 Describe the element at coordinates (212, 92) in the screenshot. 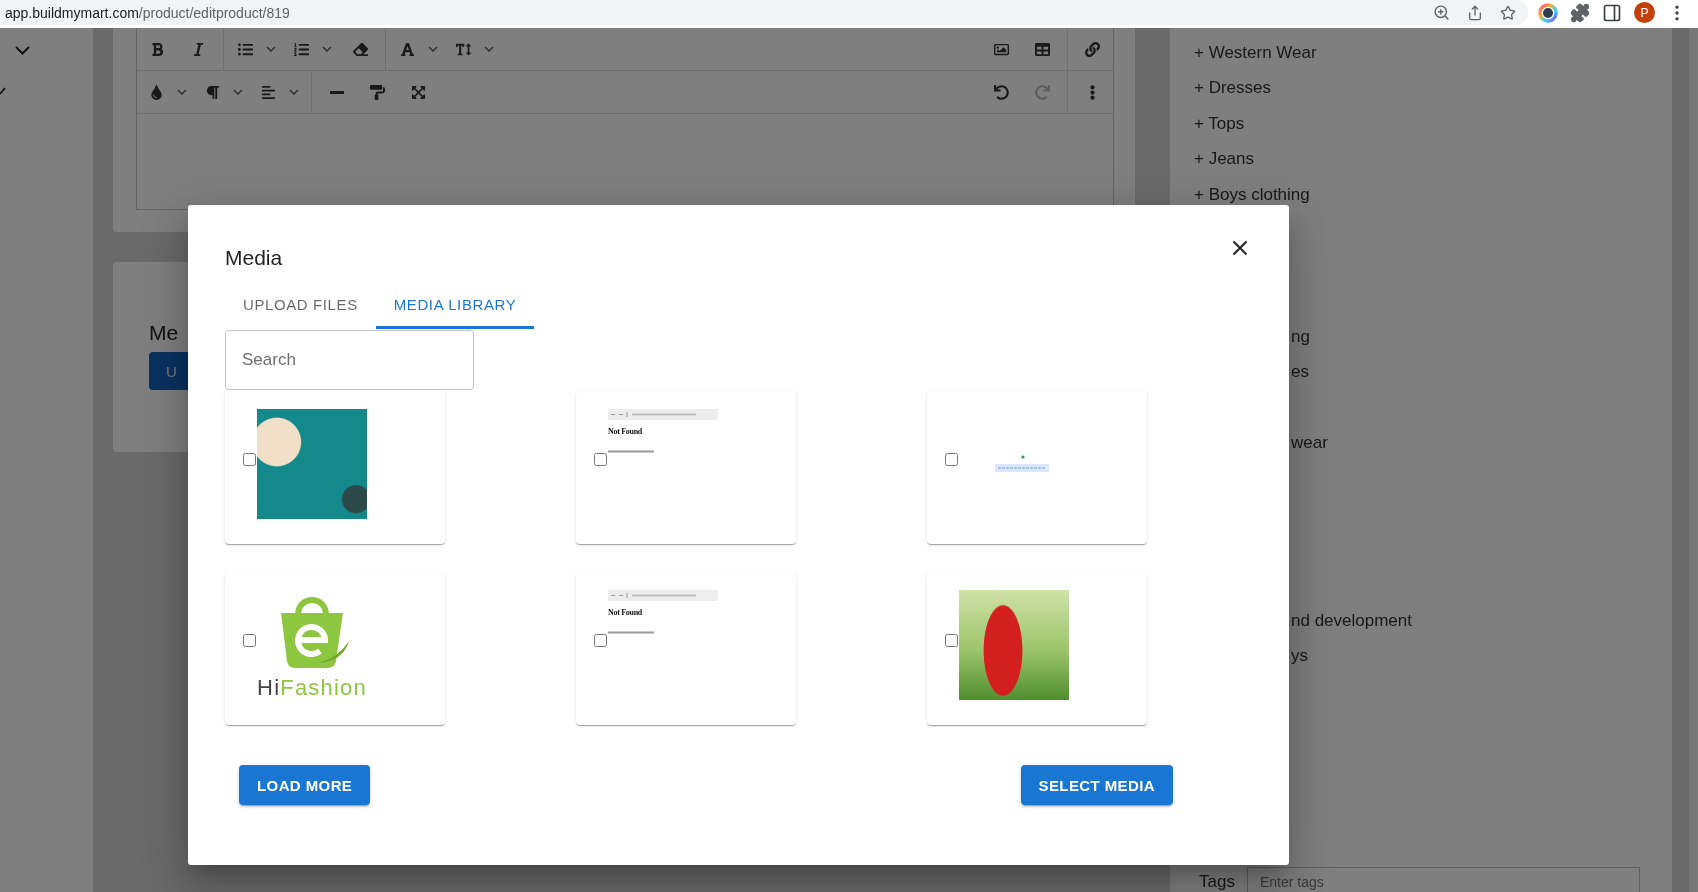

I see `pilcrow-icon` at that location.